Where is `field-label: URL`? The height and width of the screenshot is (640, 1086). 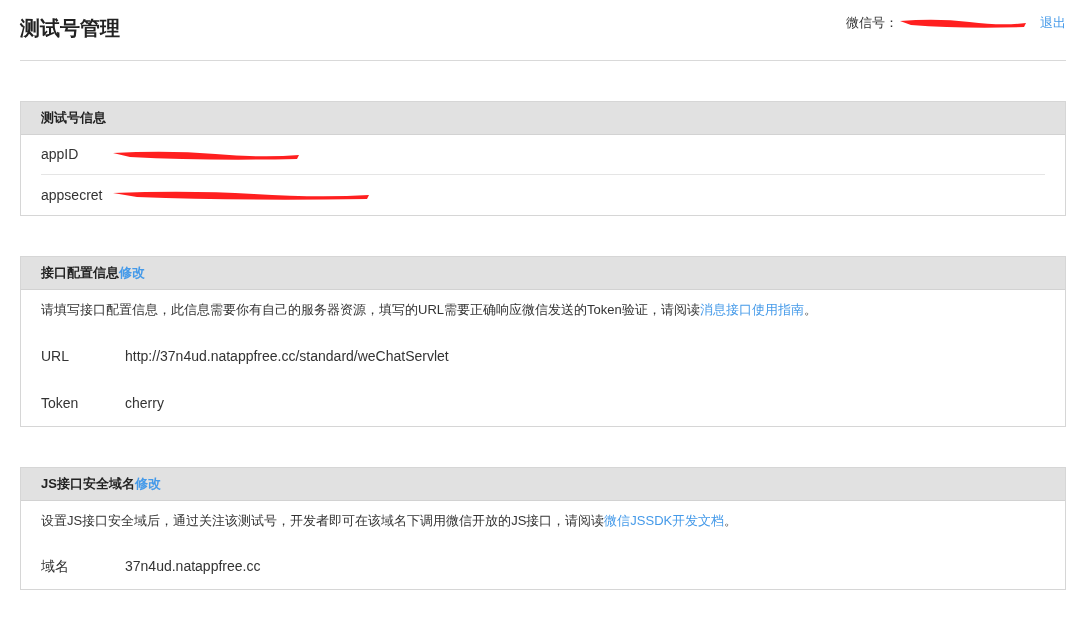 field-label: URL is located at coordinates (55, 356).